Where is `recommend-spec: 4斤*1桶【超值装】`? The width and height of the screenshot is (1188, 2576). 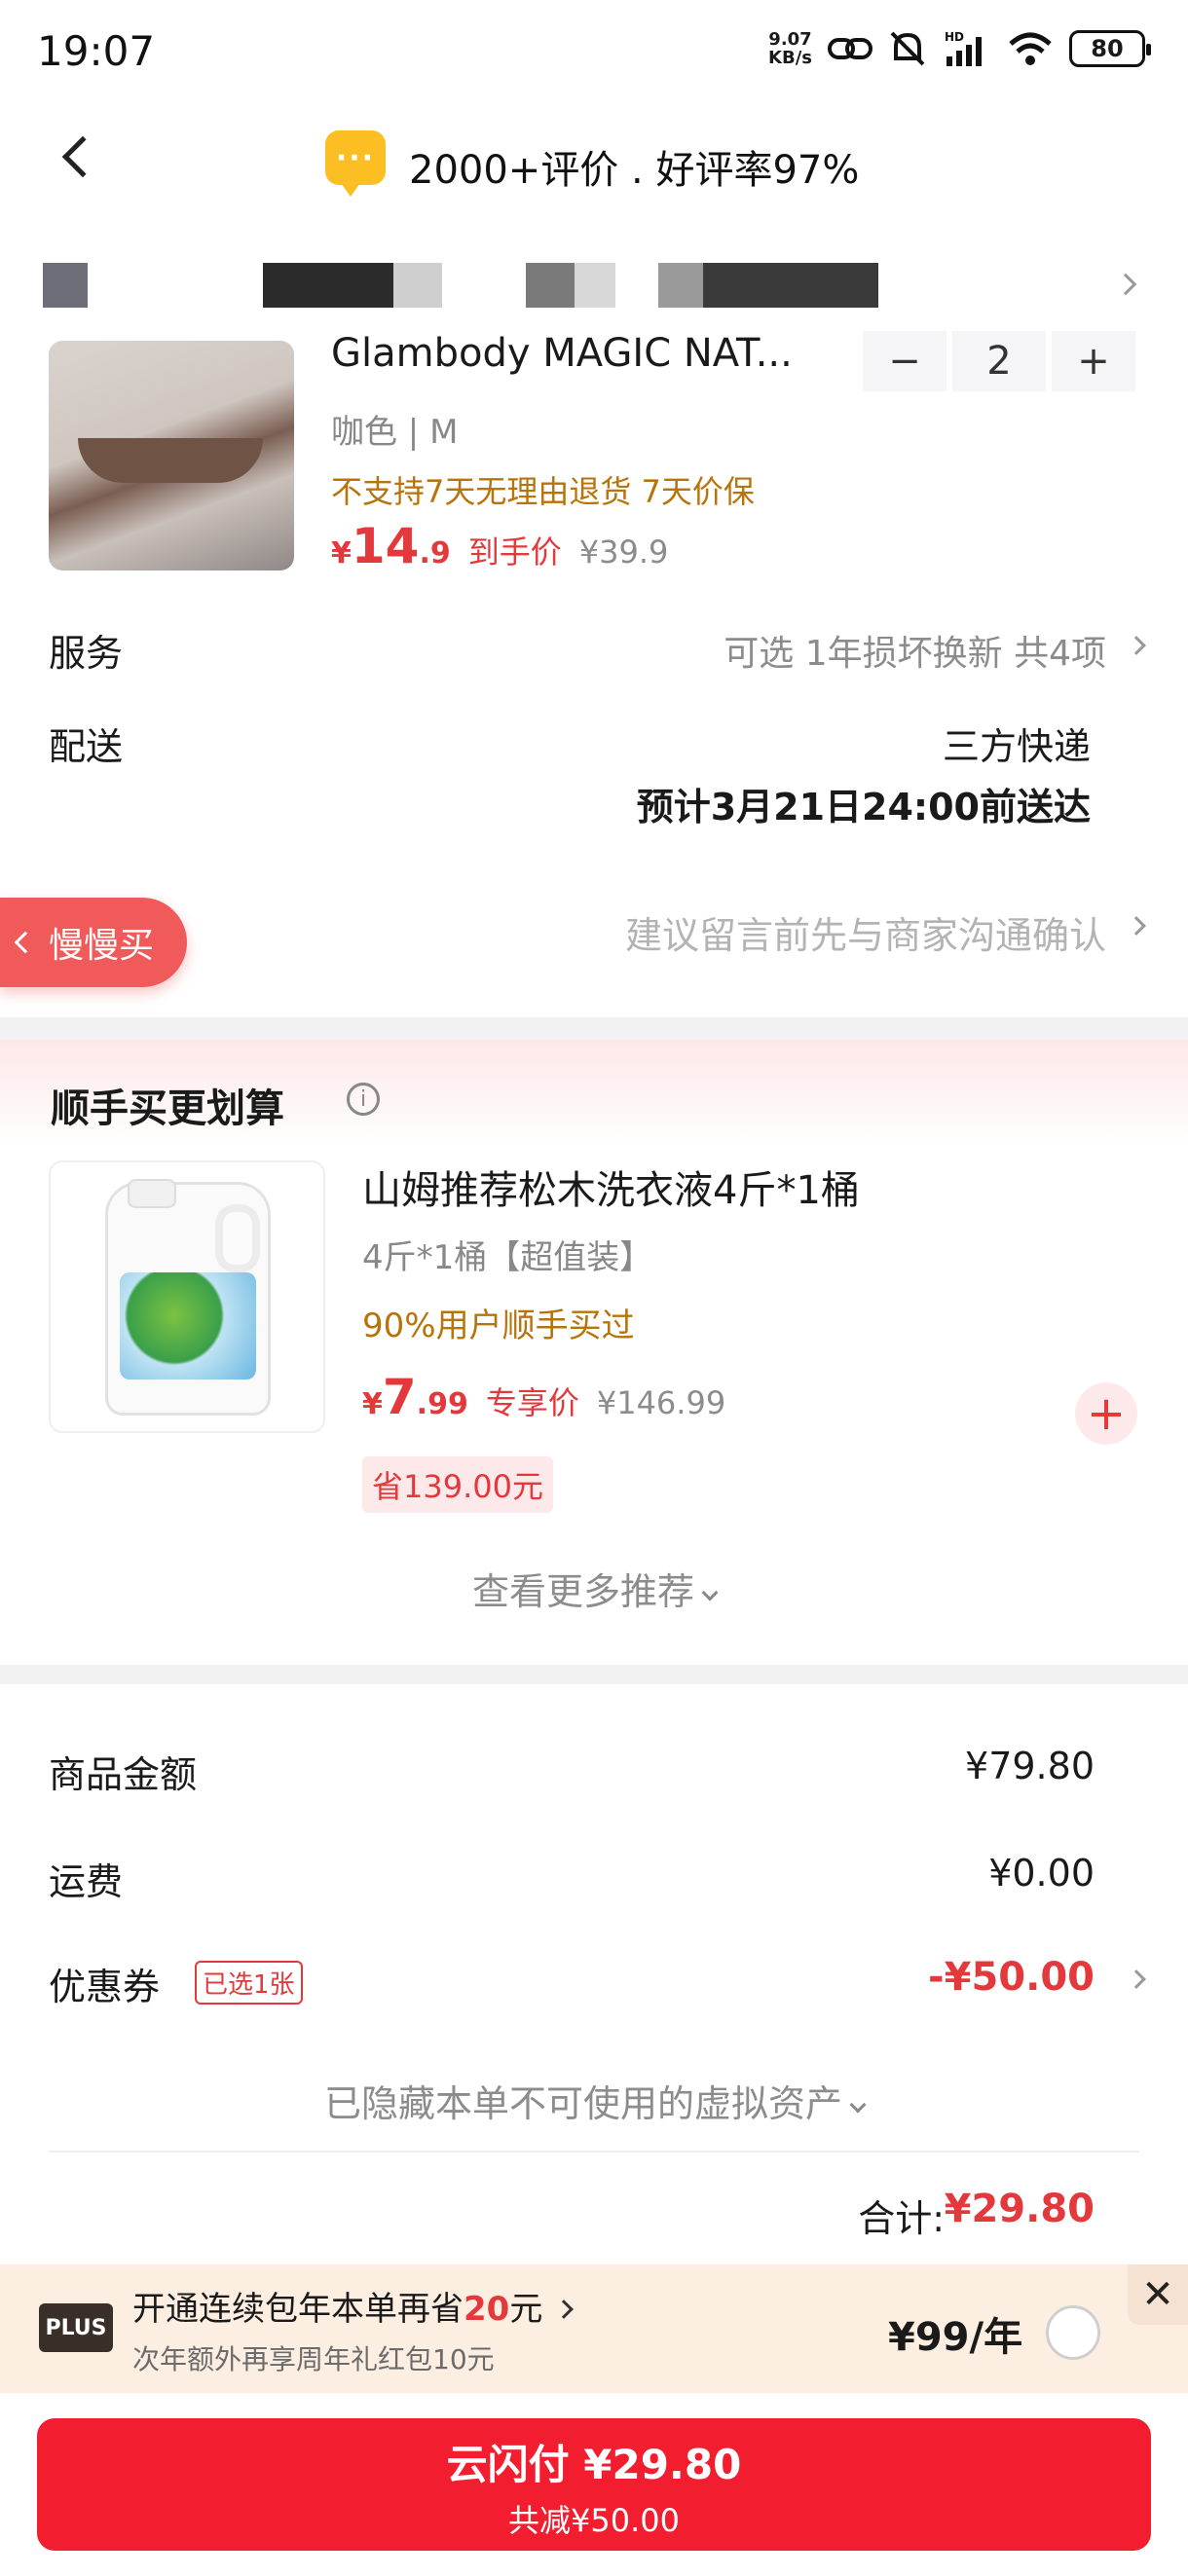
recommend-spec: 4斤*1桶【超值装】 is located at coordinates (508, 1257).